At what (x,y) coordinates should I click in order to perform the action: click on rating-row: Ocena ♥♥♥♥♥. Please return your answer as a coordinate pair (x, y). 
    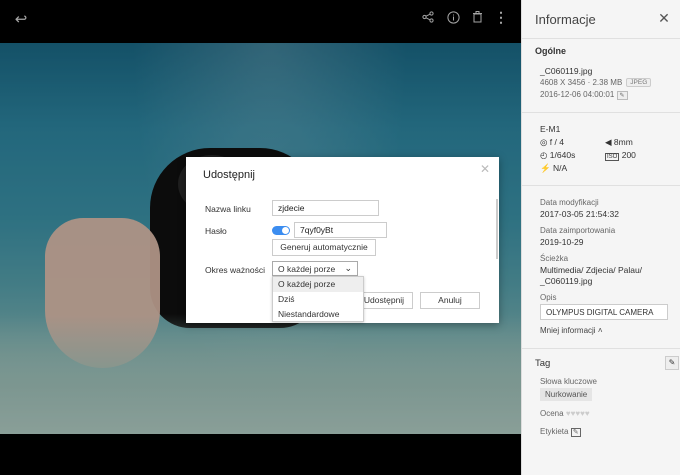
    Looking at the image, I should click on (565, 413).